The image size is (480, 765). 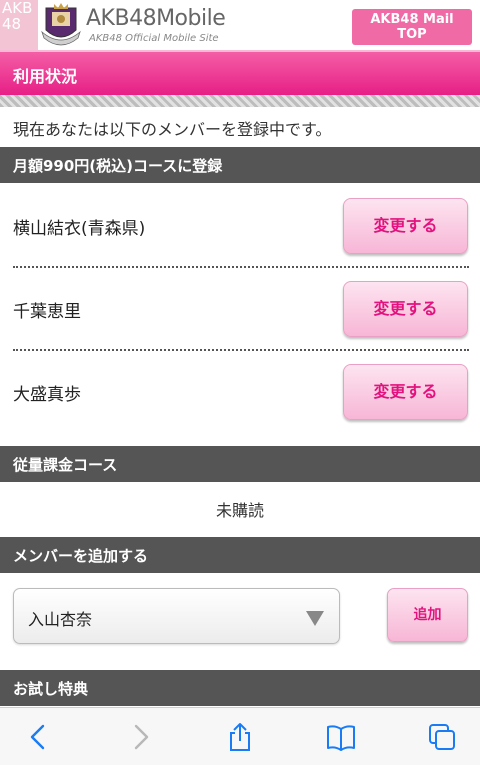 What do you see at coordinates (427, 615) in the screenshot?
I see `add-member-button: 追加` at bounding box center [427, 615].